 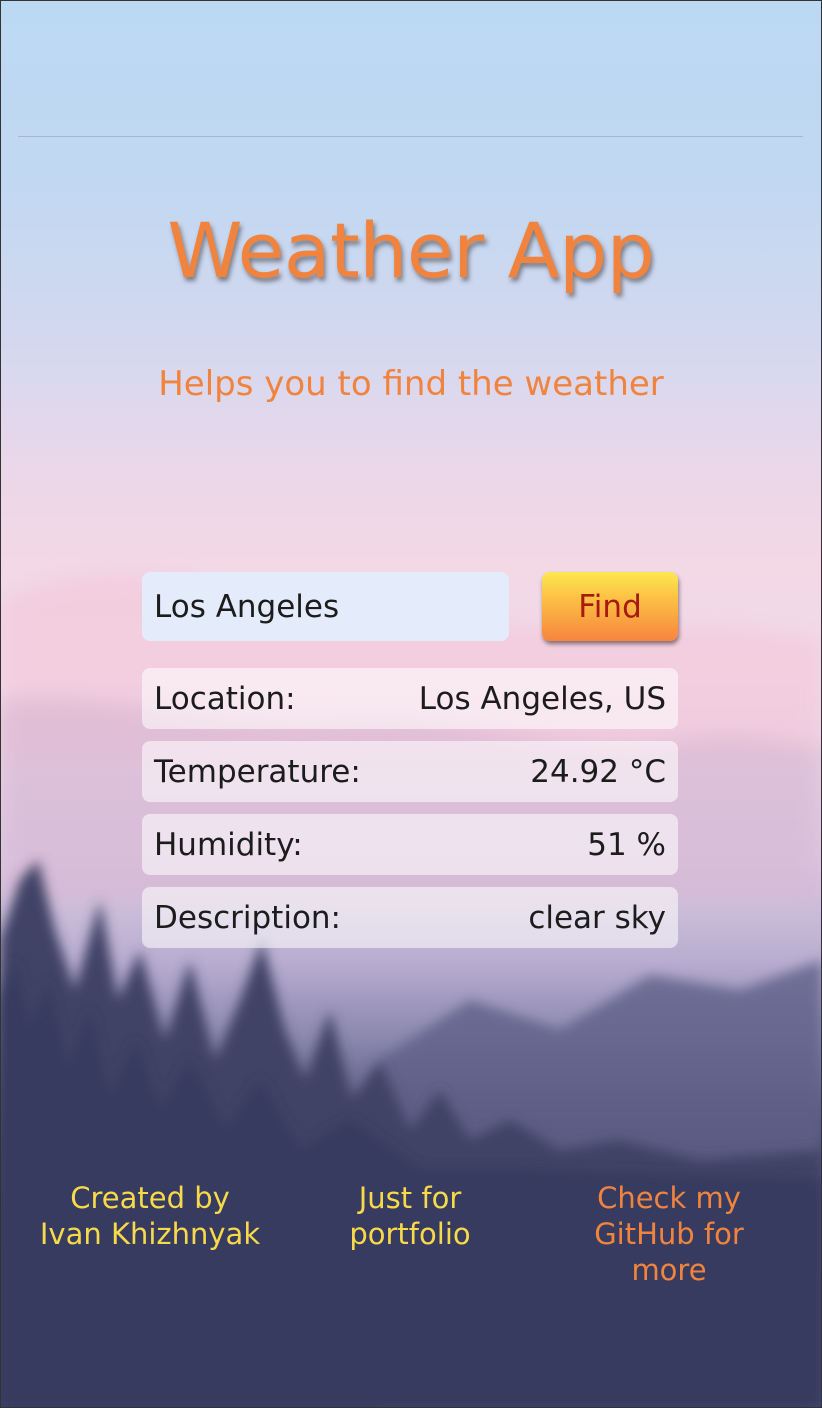 I want to click on footer-github-line: more, so click(x=669, y=1270).